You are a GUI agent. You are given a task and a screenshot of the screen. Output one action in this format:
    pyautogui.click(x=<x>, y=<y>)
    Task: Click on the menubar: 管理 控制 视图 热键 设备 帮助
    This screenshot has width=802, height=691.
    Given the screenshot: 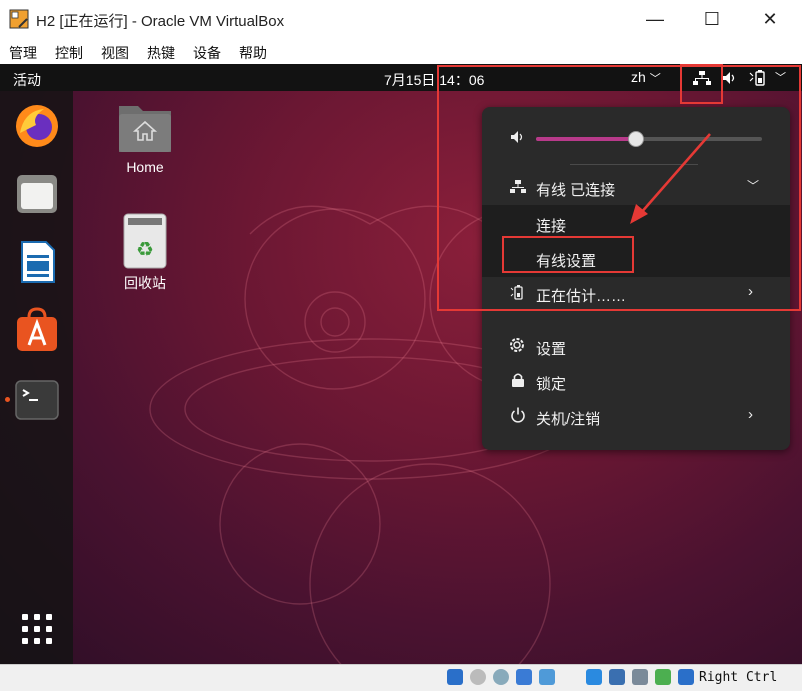 What is the action you would take?
    pyautogui.click(x=401, y=51)
    